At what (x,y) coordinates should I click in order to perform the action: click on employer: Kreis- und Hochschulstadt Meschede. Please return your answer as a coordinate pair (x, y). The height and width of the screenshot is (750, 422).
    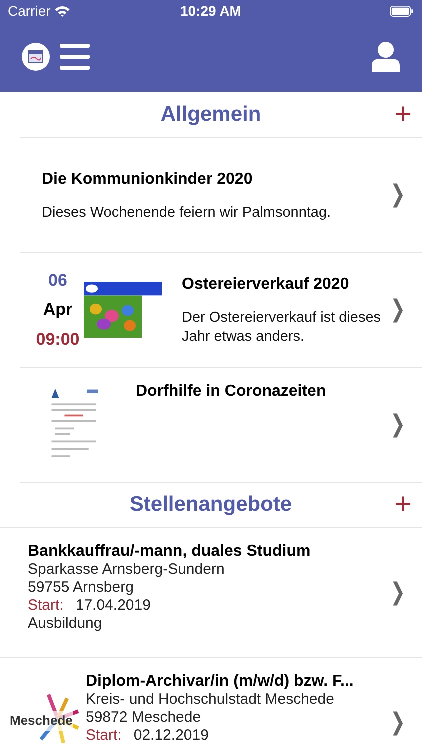
    Looking at the image, I should click on (211, 700).